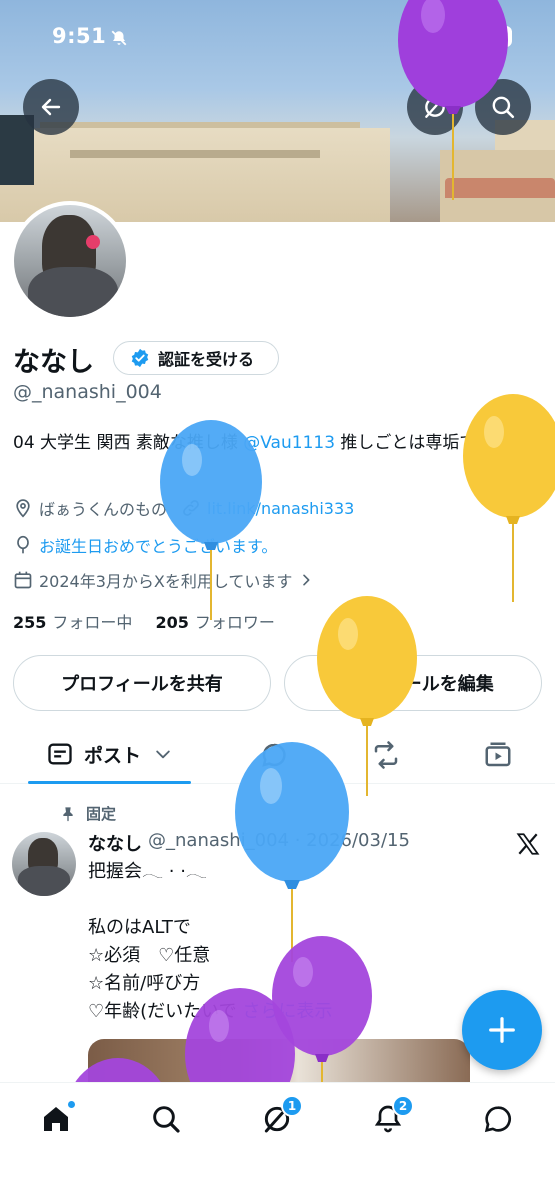 The image size is (555, 1200). I want to click on tweet-handle-date: @_nanashi_004 · 2026/03/15, so click(279, 840).